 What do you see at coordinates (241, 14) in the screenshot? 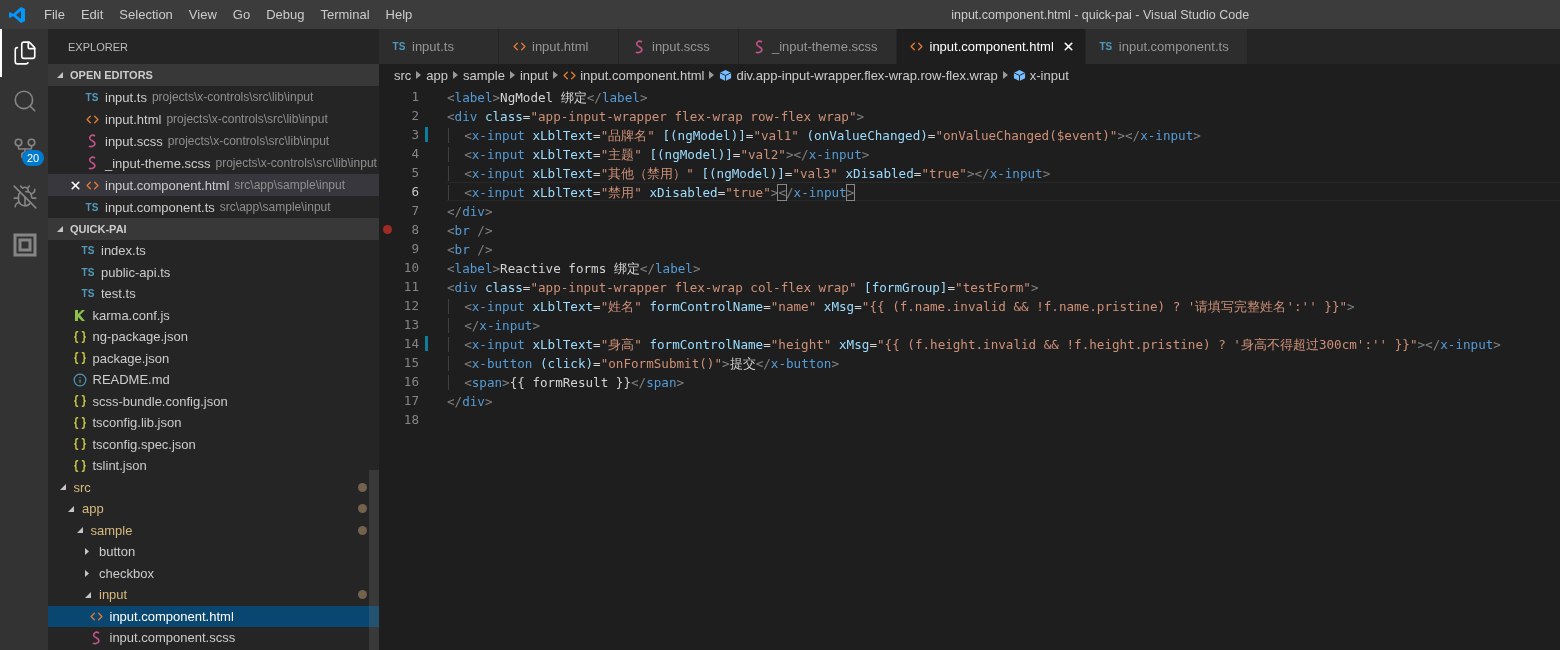
I see `menu-item: Go` at bounding box center [241, 14].